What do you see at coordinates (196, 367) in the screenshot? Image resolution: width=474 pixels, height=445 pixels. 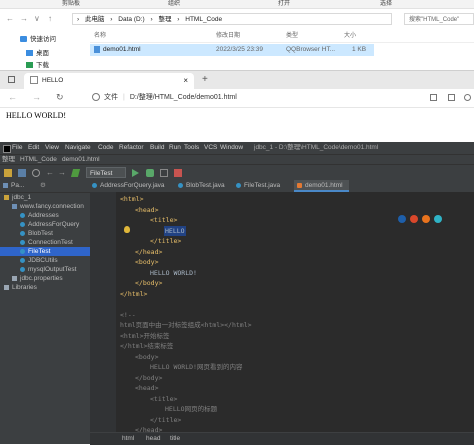 I see `code-line: HELLO WORLD!网页看到的内容` at bounding box center [196, 367].